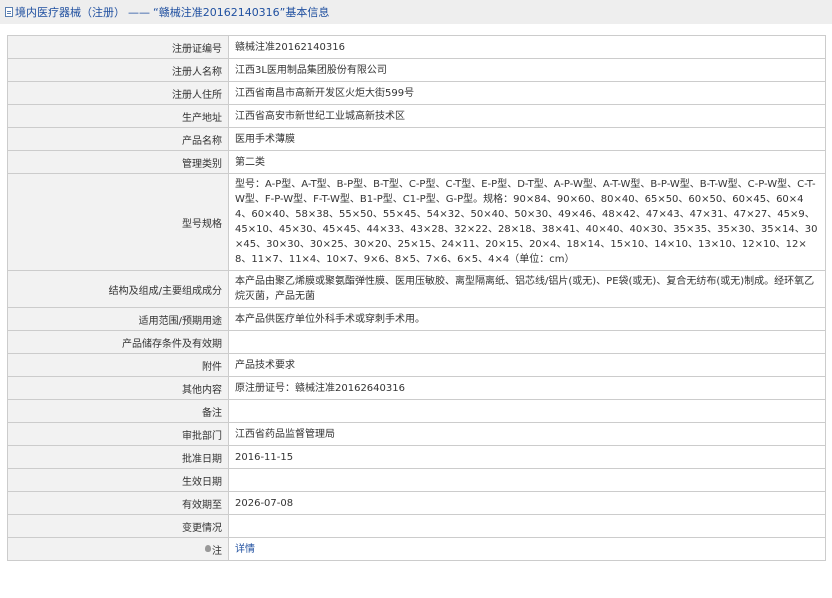  What do you see at coordinates (527, 93) in the screenshot?
I see `row-value: 江西省南昌市高新开发区火炬大街599号` at bounding box center [527, 93].